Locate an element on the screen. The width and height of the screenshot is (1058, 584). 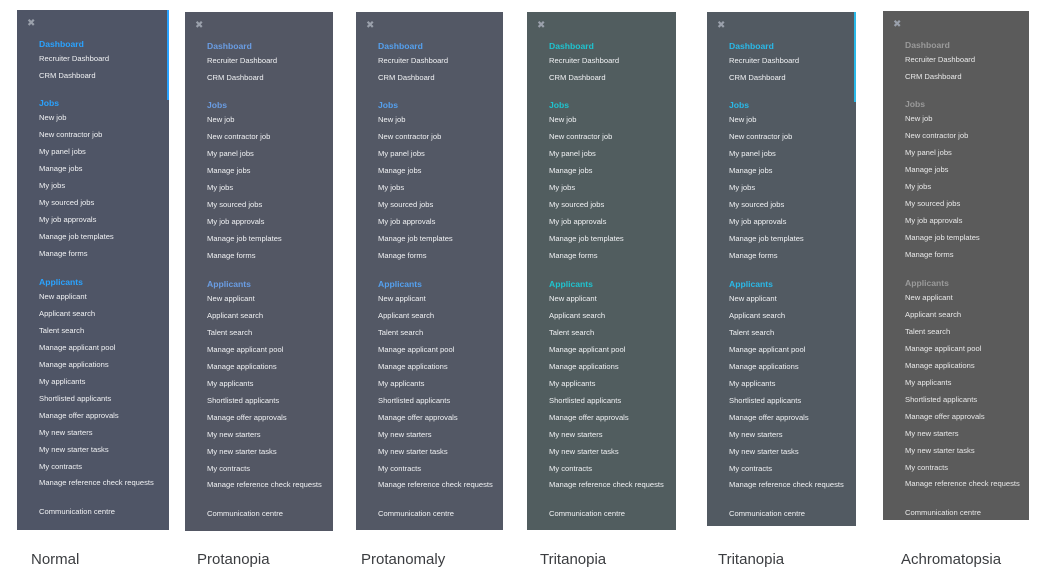
nav-item: Manage forms is located at coordinates (101, 253).